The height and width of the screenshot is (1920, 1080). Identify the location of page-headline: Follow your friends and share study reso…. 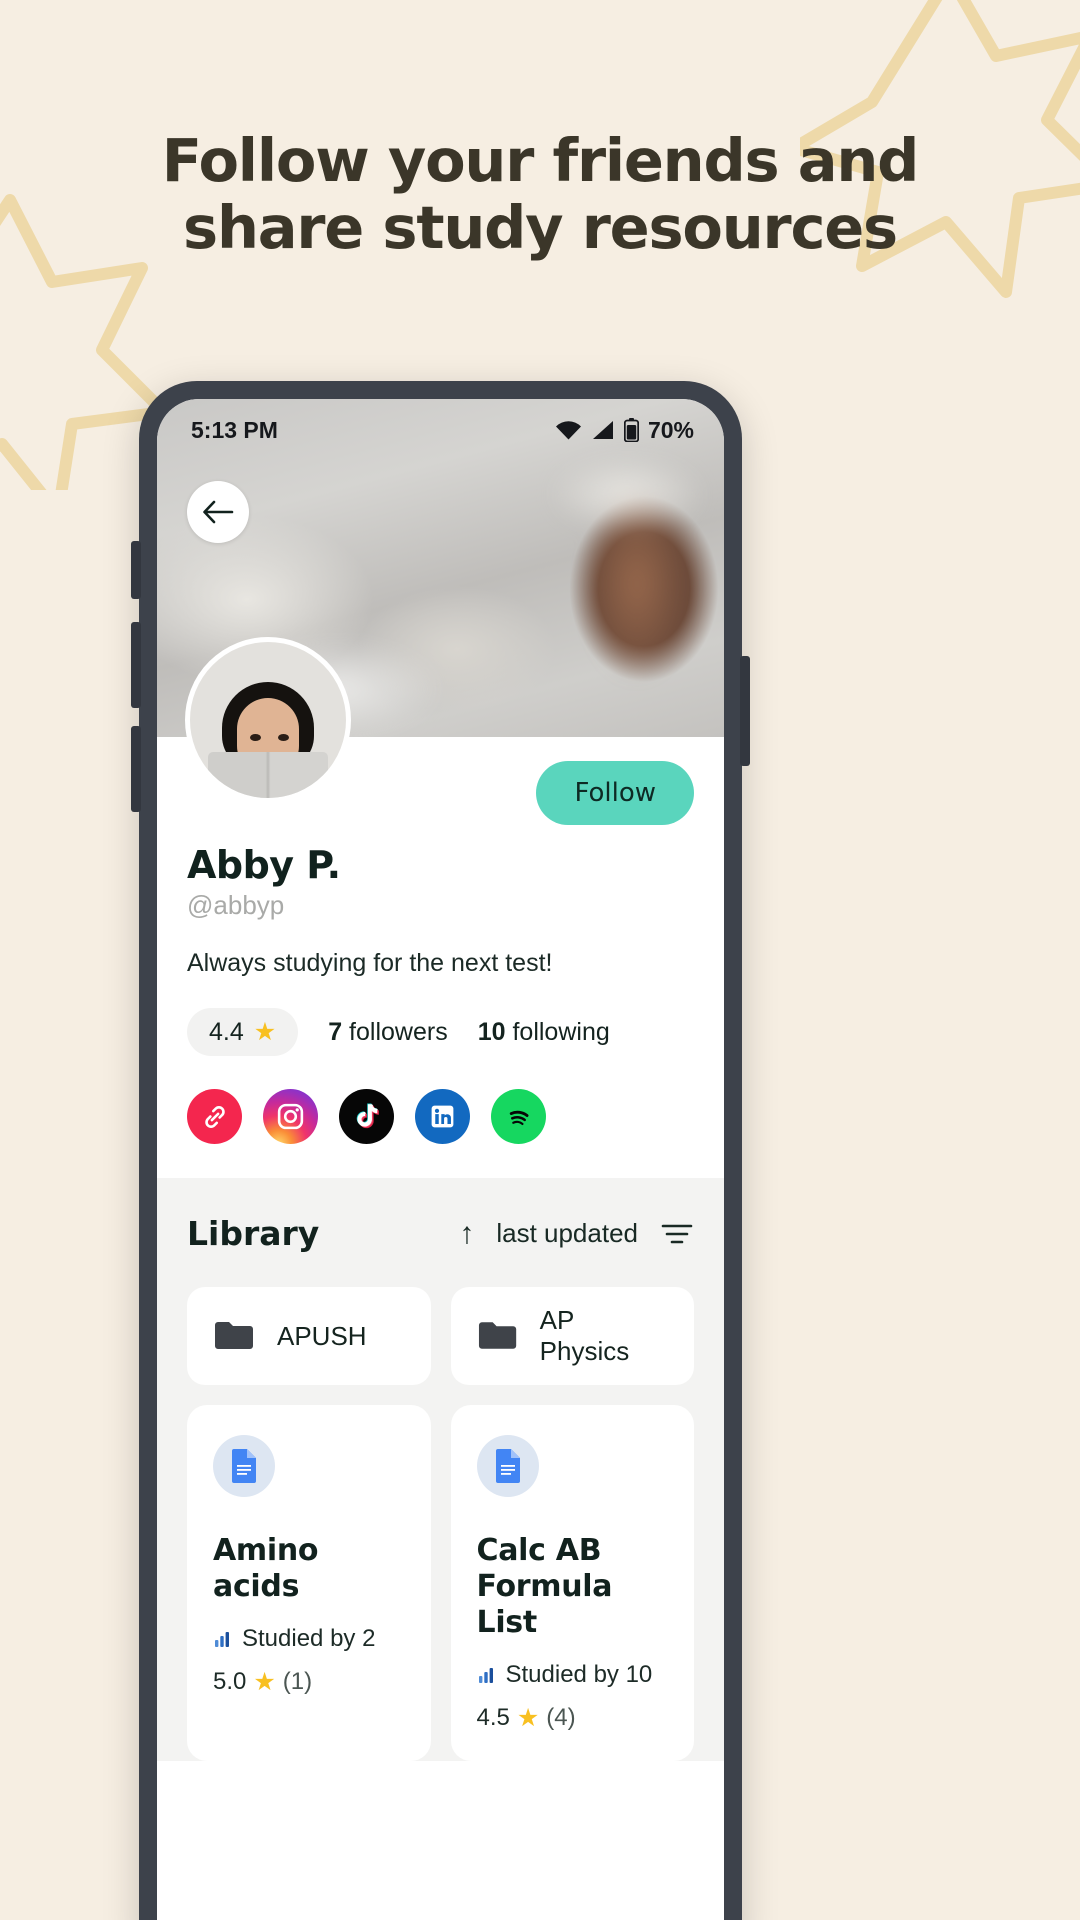
(540, 194).